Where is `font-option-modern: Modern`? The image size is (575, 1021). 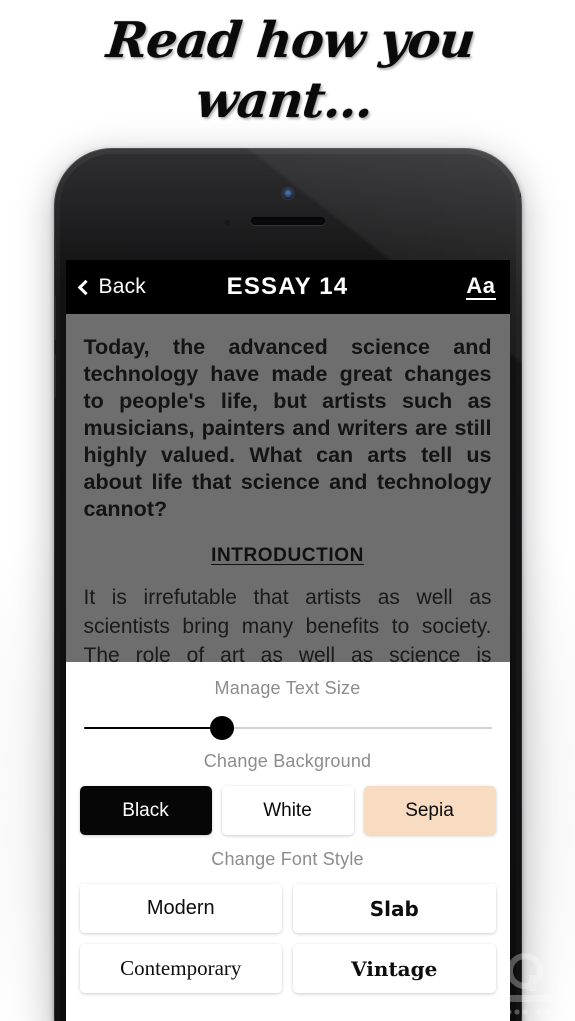 font-option-modern: Modern is located at coordinates (180, 908).